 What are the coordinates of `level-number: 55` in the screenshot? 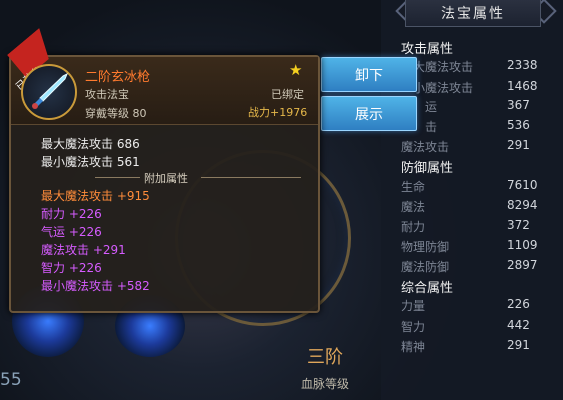 It's located at (11, 380).